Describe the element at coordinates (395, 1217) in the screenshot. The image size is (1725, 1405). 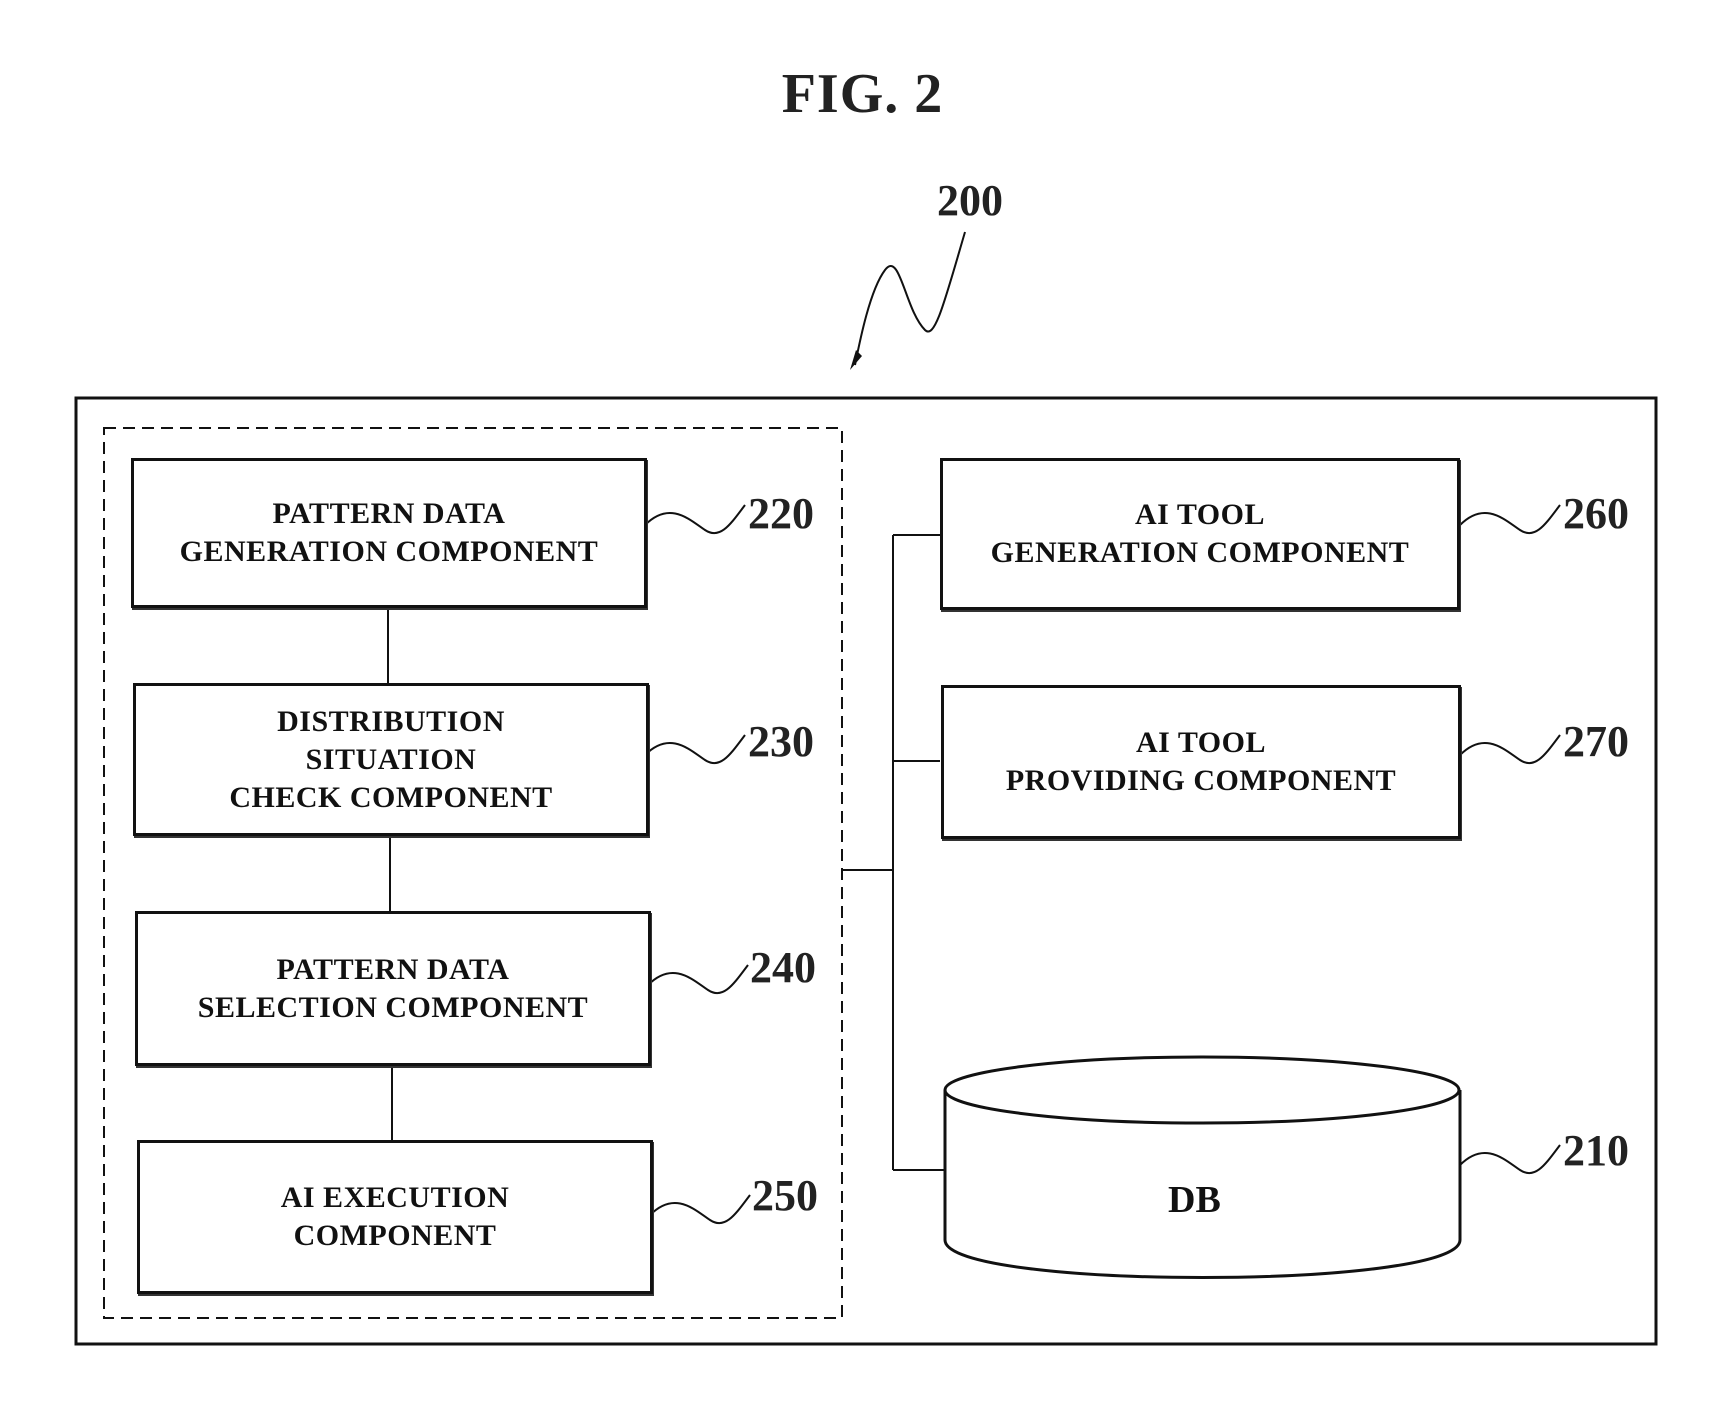
I see `ai-execution-component: AI EXECUTION COMPONENT` at that location.